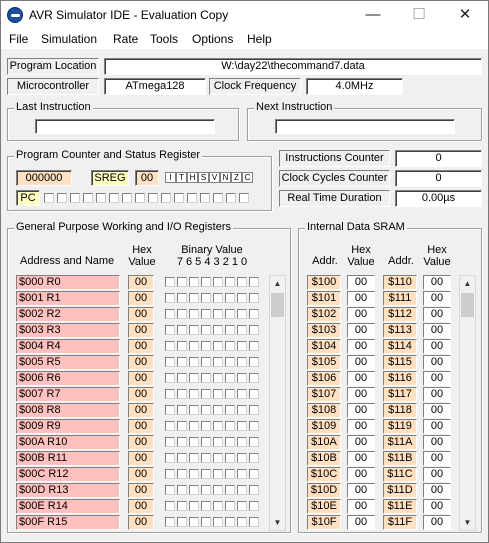 This screenshot has width=489, height=543. What do you see at coordinates (214, 177) in the screenshot?
I see `flag-v: V` at bounding box center [214, 177].